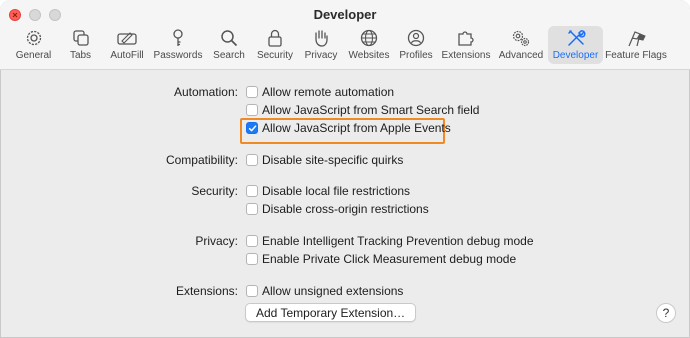  What do you see at coordinates (416, 55) in the screenshot?
I see `tab-label: Profiles` at bounding box center [416, 55].